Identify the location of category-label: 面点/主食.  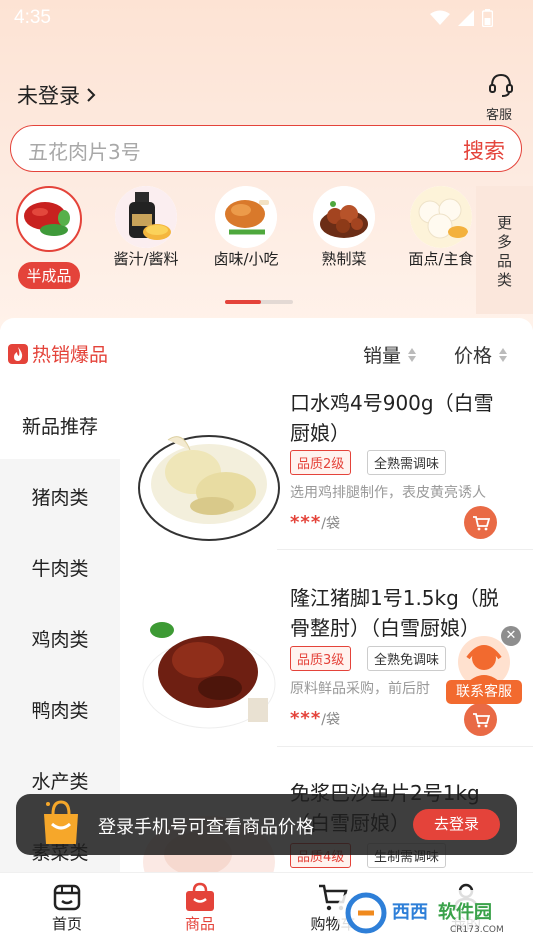
(441, 259).